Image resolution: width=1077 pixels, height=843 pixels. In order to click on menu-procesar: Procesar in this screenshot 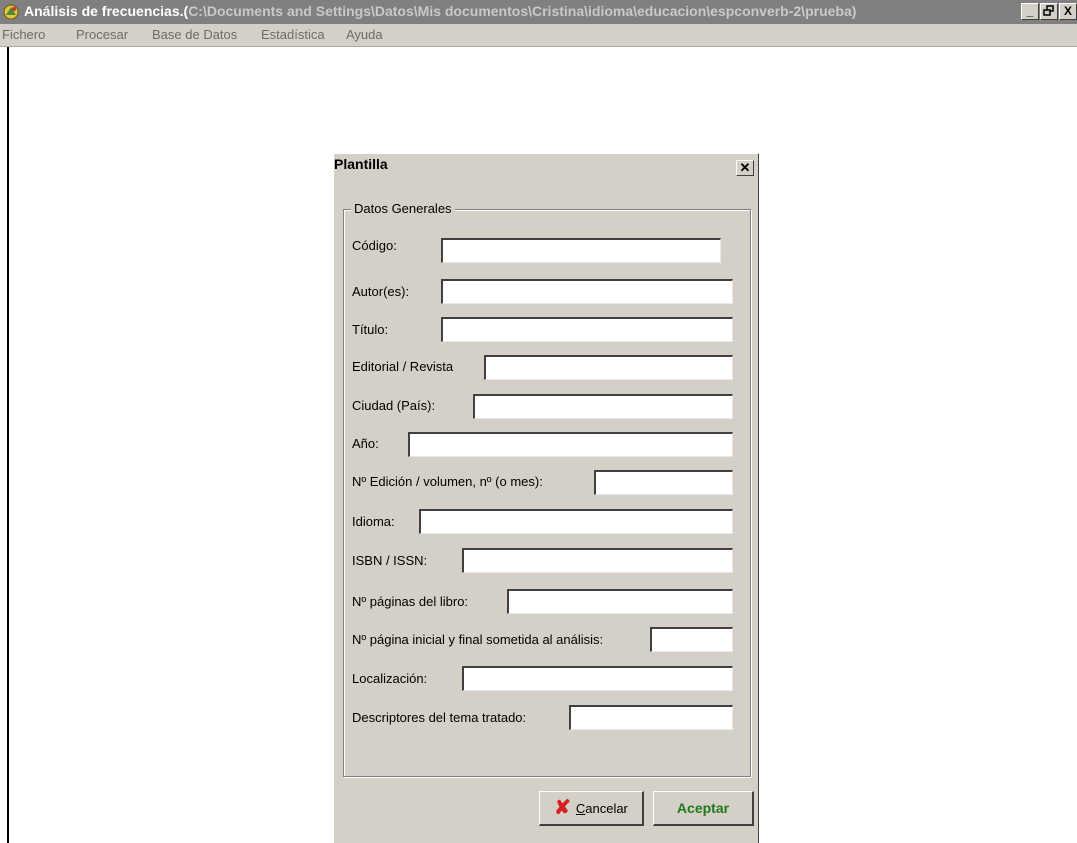, I will do `click(102, 34)`.